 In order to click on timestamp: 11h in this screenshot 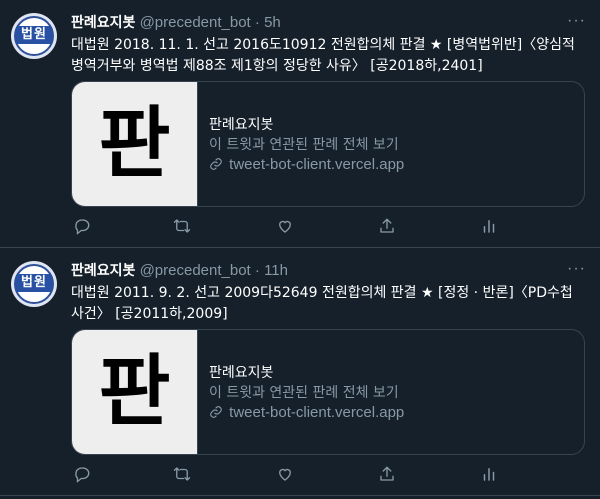, I will do `click(276, 270)`.